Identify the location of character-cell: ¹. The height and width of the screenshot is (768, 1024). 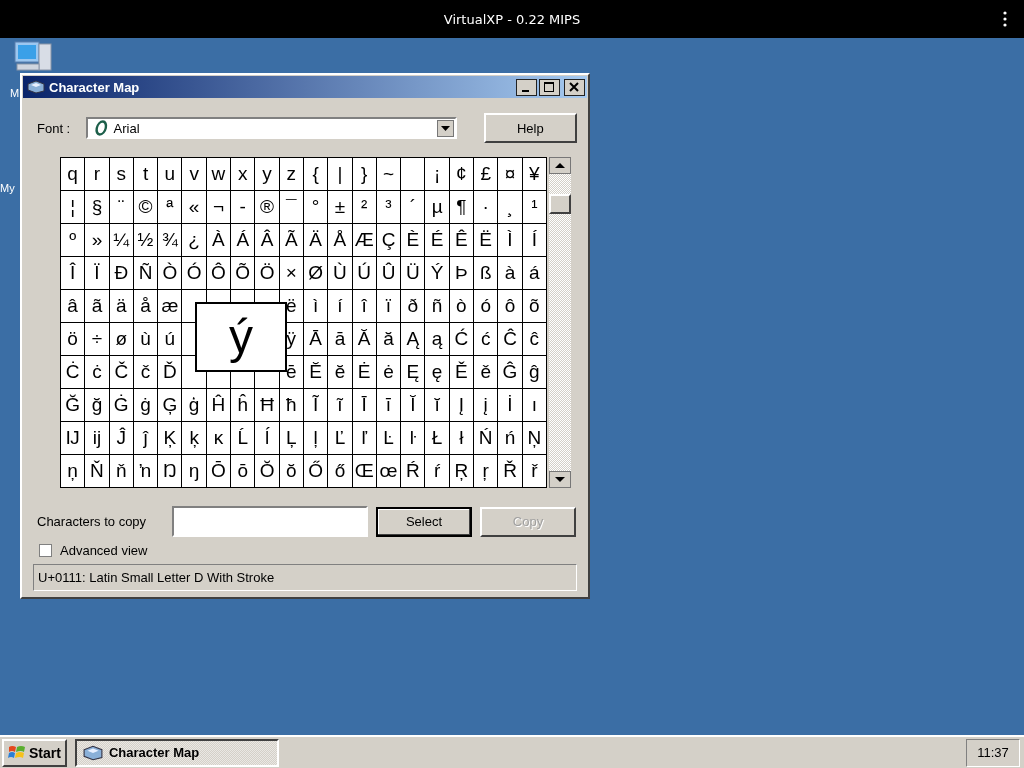
(534, 207).